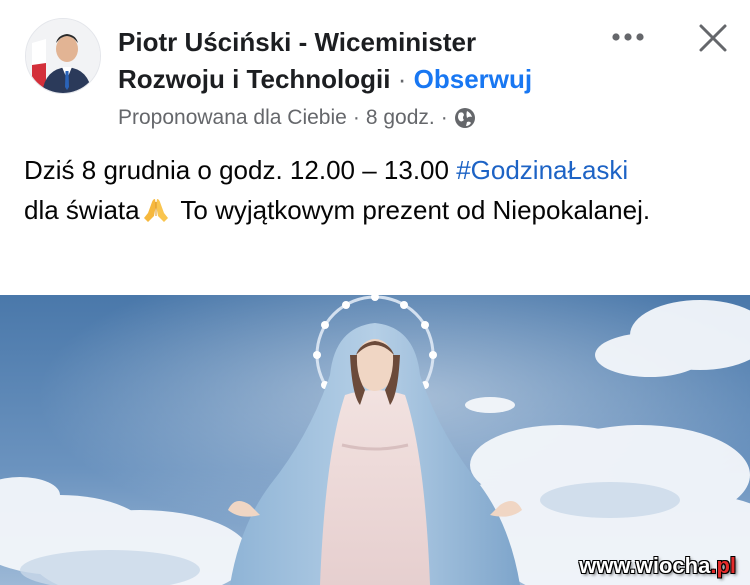  I want to click on more-horizontal-icon, so click(628, 37).